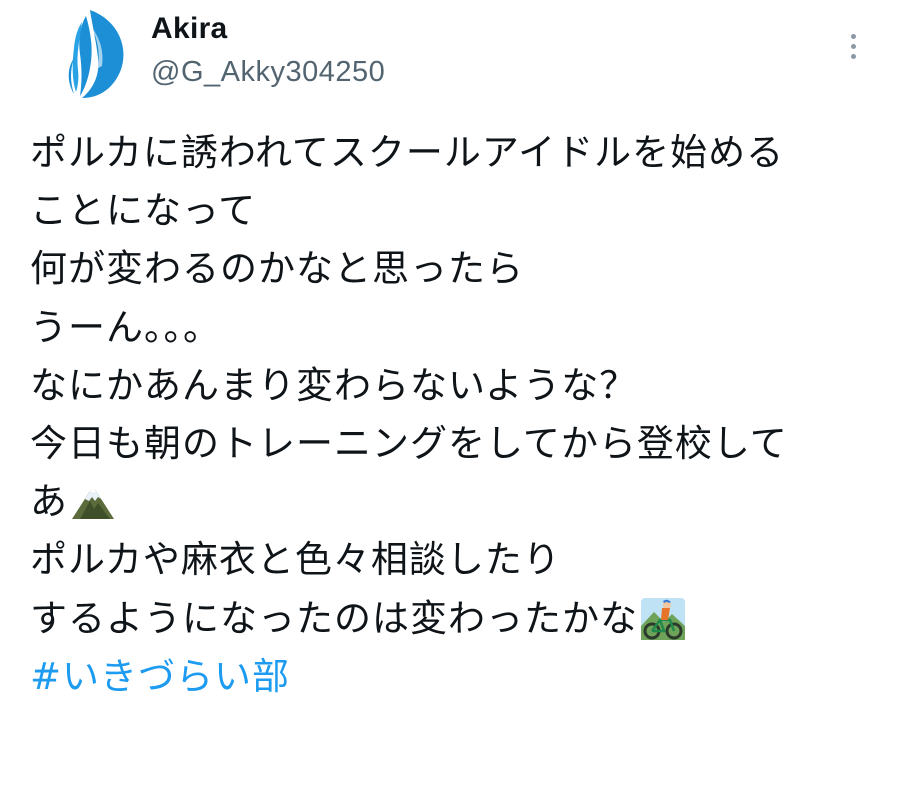  What do you see at coordinates (663, 619) in the screenshot?
I see `mountain-bicyclist-icon` at bounding box center [663, 619].